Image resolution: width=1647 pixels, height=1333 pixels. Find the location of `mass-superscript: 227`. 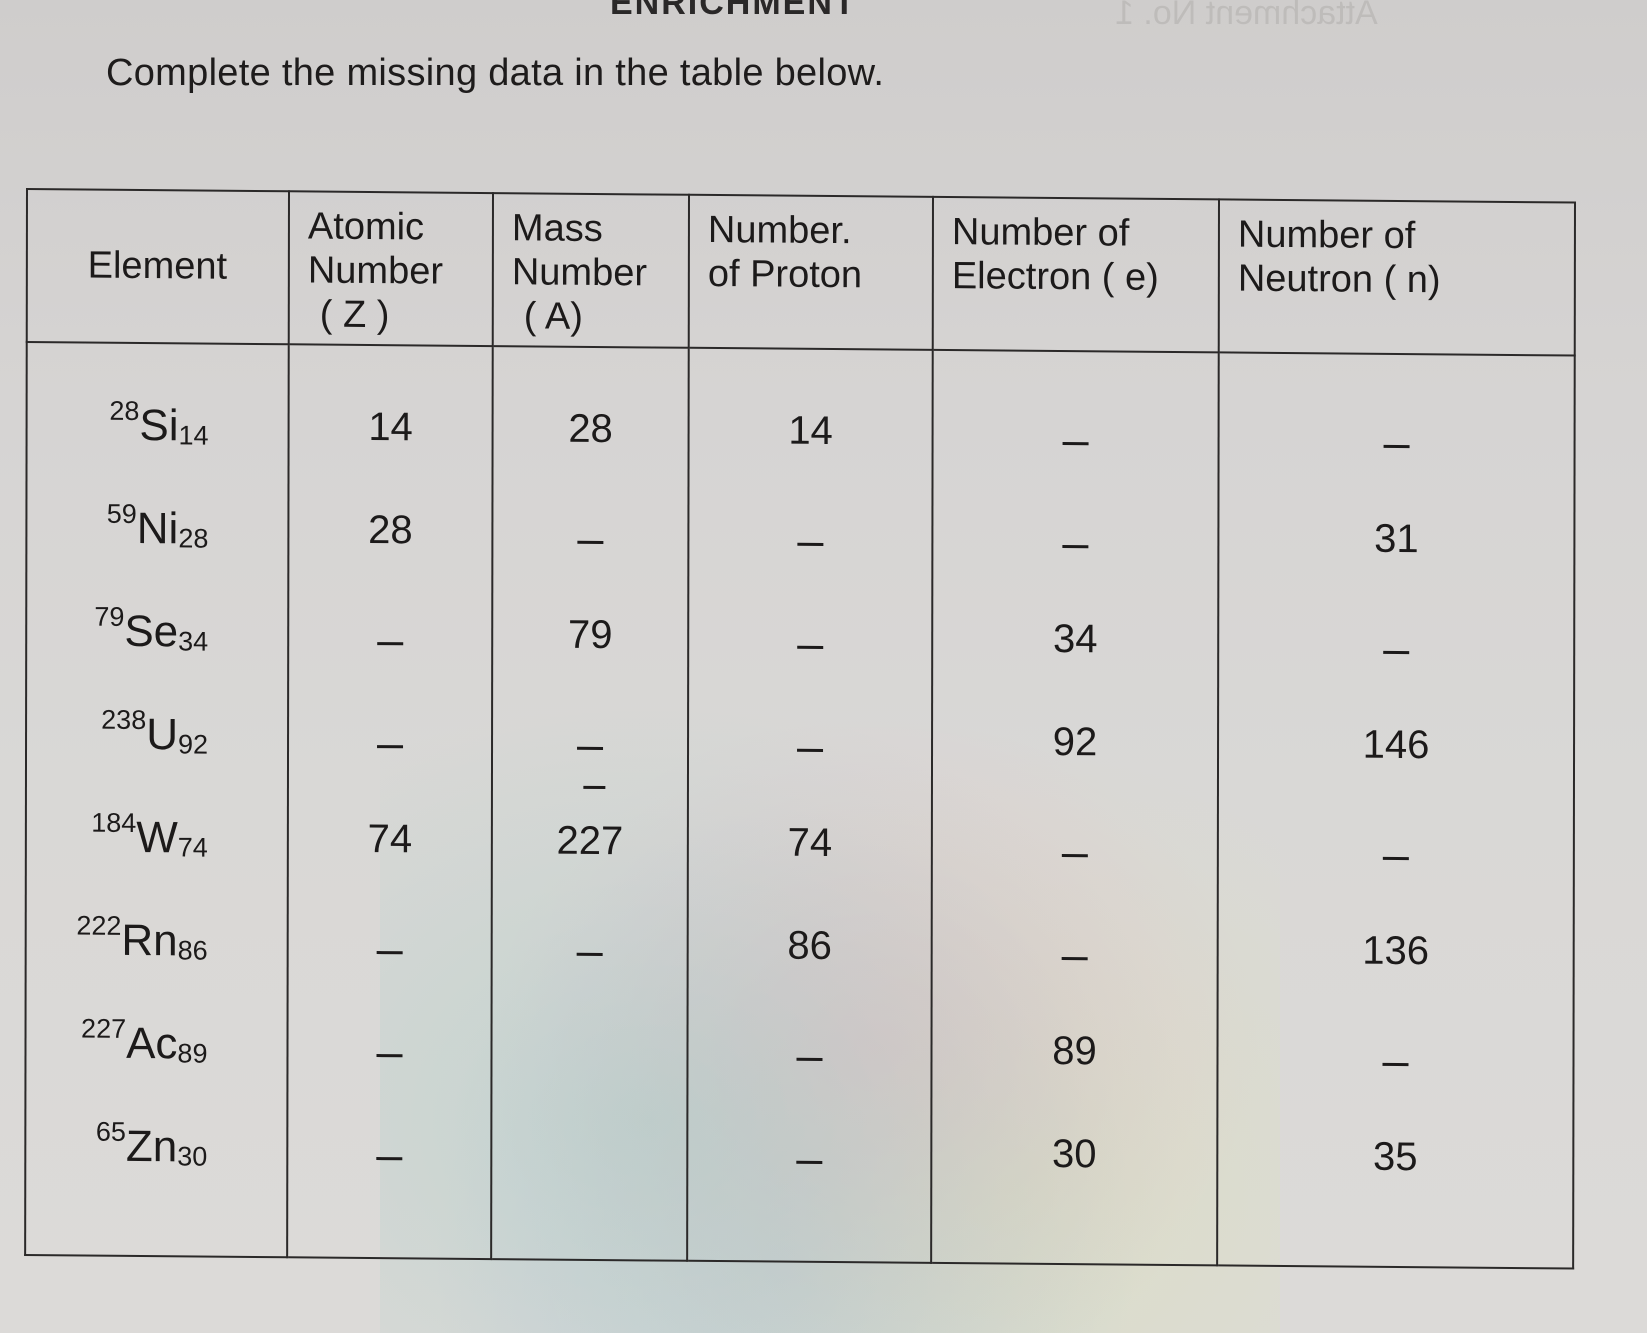

mass-superscript: 227 is located at coordinates (104, 1028).